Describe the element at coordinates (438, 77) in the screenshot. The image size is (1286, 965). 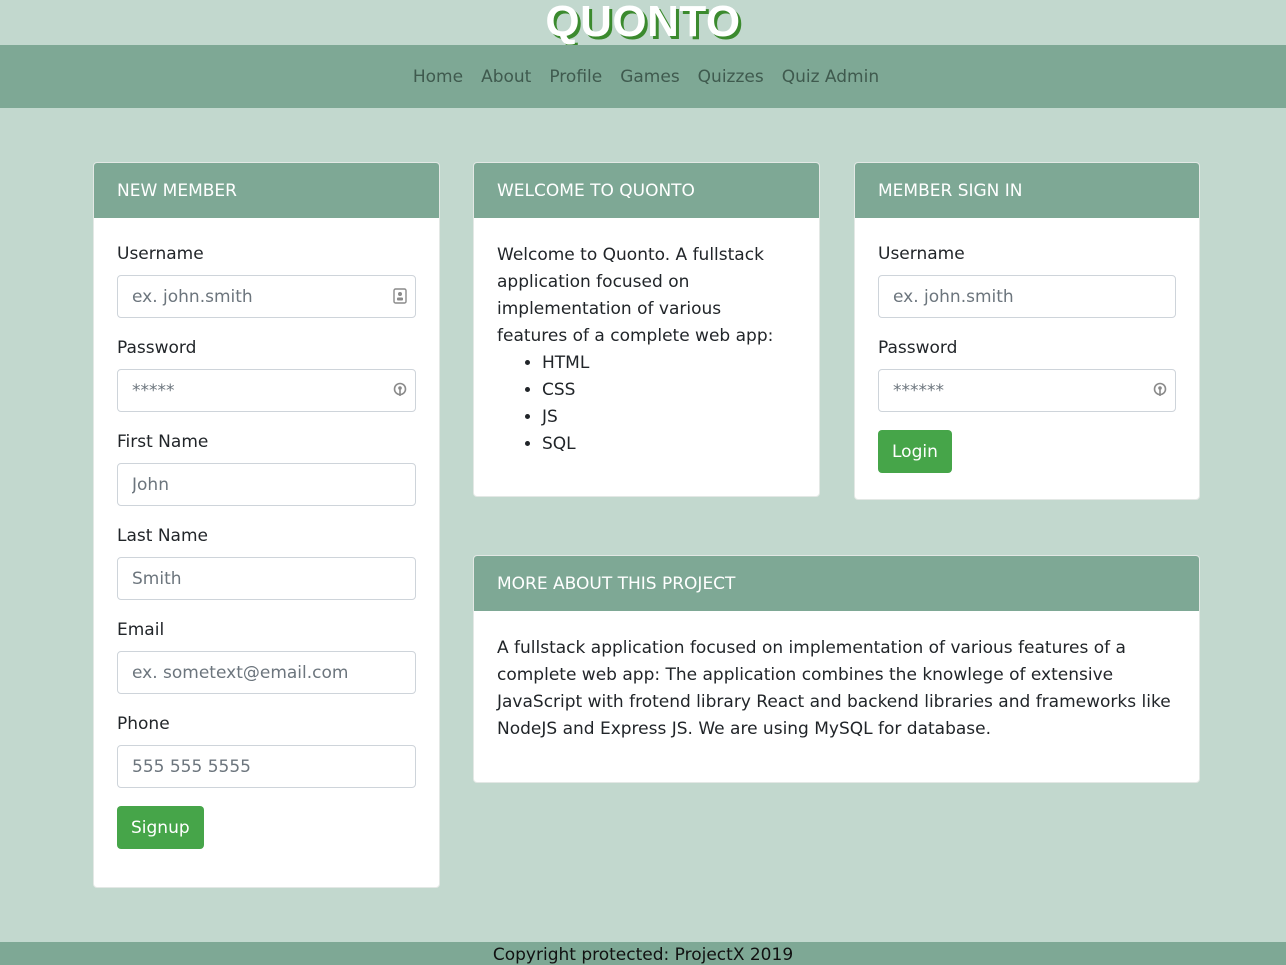
I see `nav-home: Home` at that location.